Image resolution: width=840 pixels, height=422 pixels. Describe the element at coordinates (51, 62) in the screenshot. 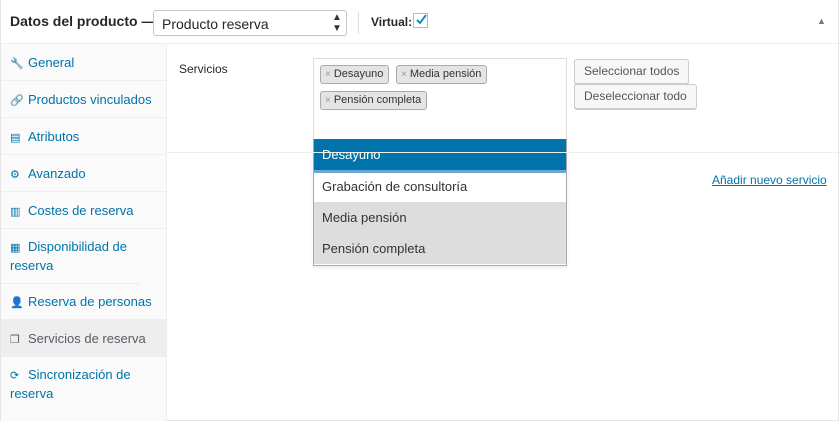

I see `sidebar-item-label: General` at that location.